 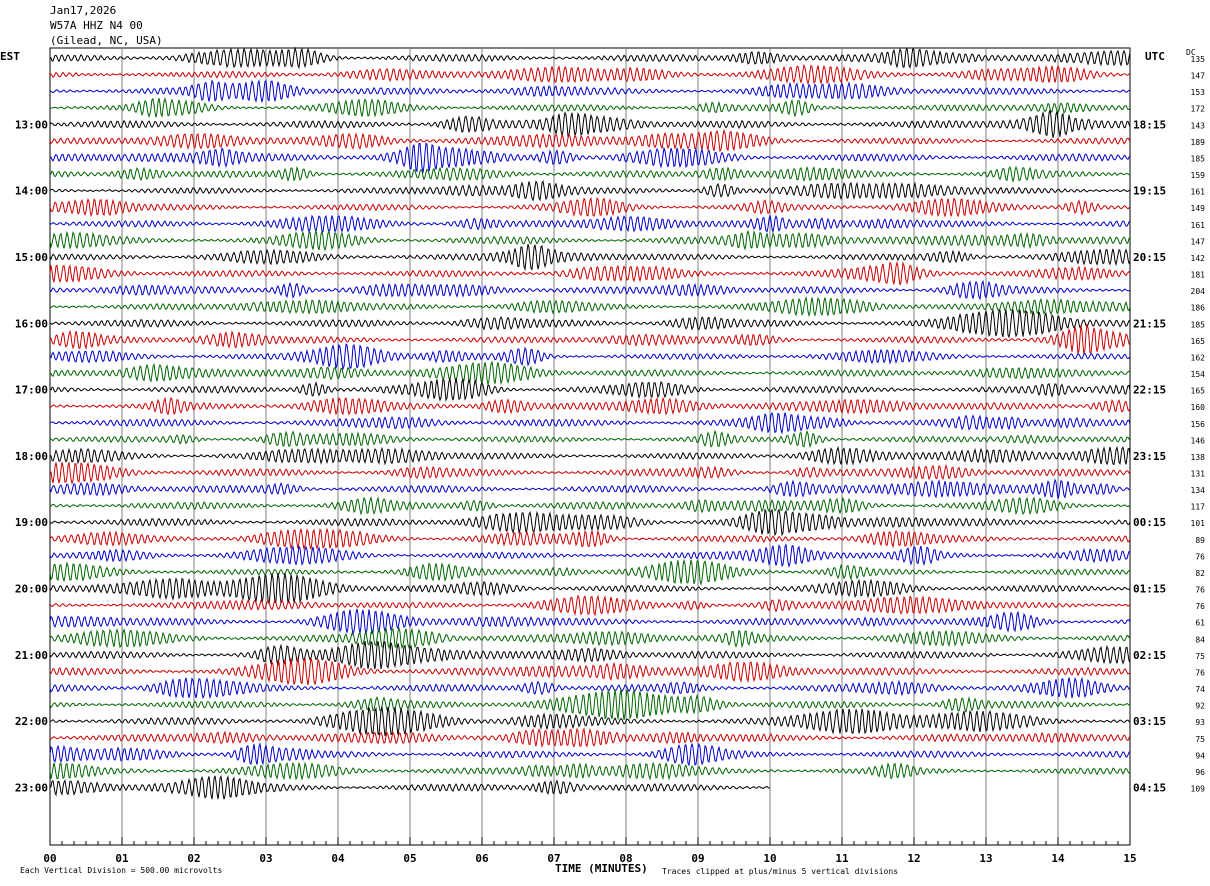 I want to click on x-tick-label: 03, so click(x=265, y=858).